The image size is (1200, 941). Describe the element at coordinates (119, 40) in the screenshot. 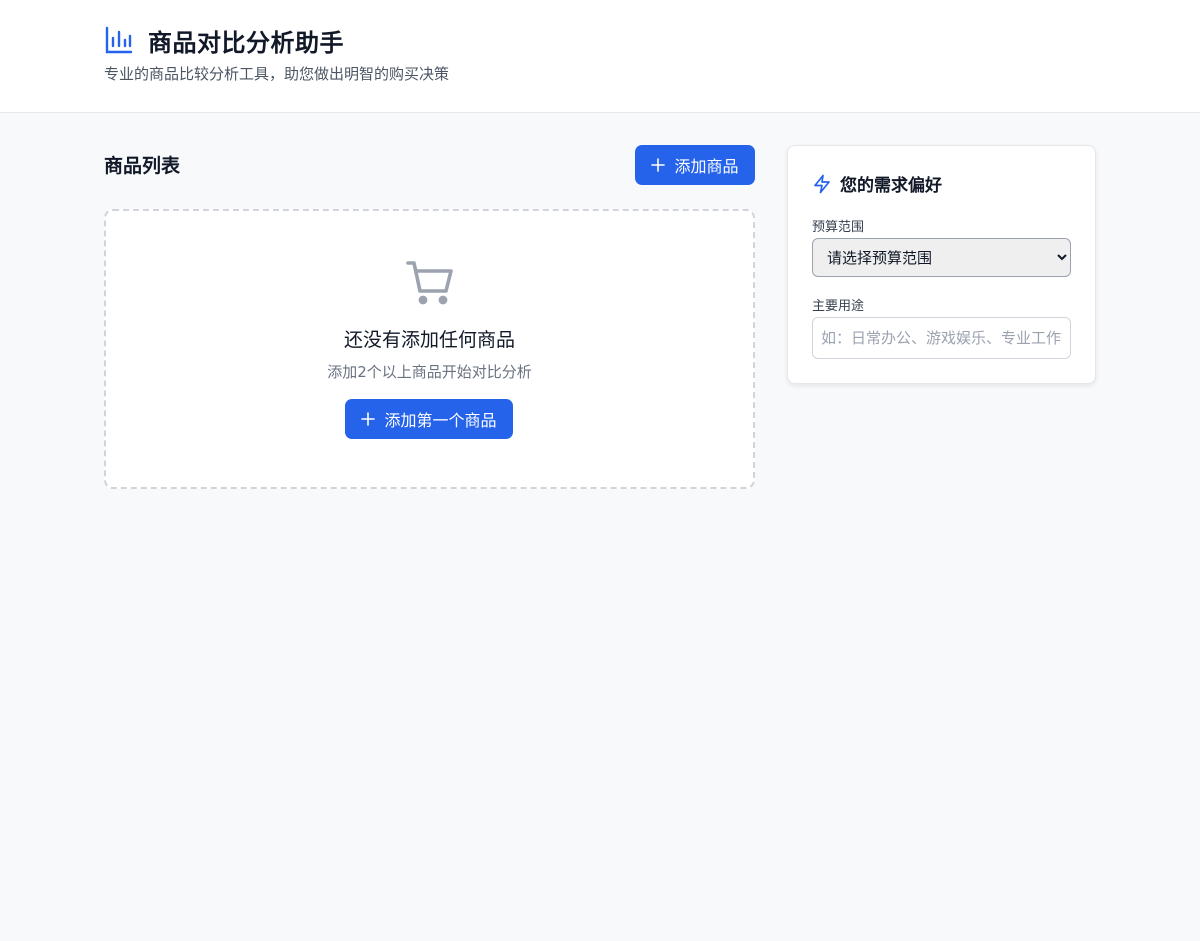

I see `bar-chart-icon` at that location.